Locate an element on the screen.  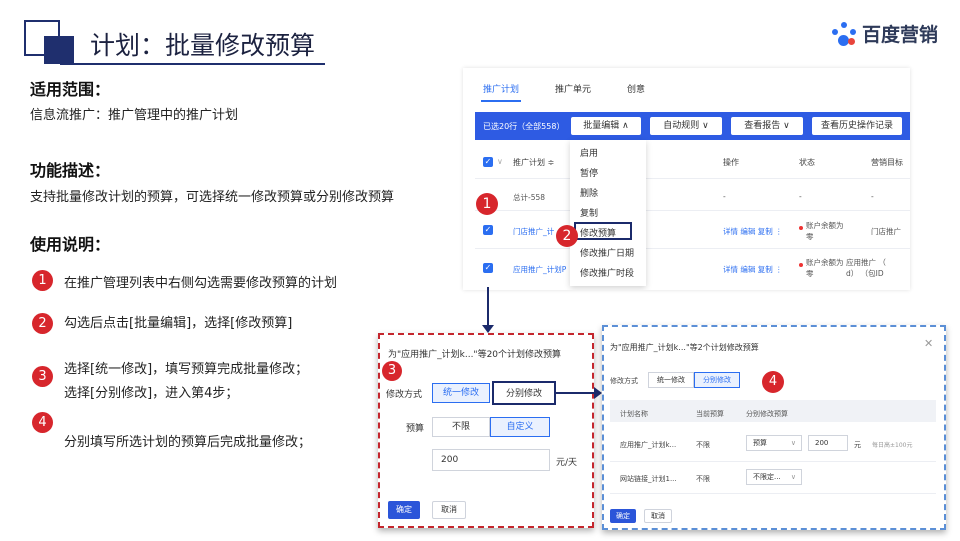
step-3-text-line1: 选择[统一修改]，填写预算完成批量修改； is located at coordinates (186, 369).